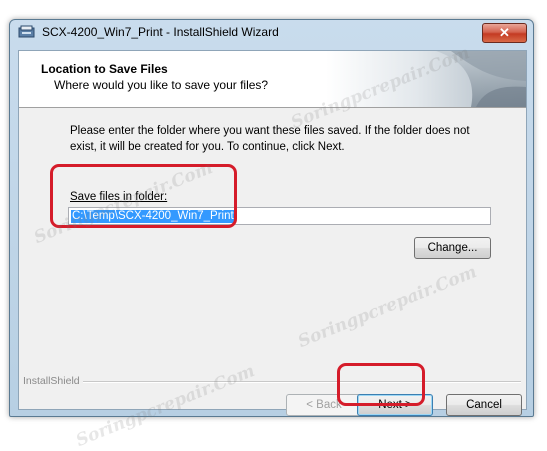 Image resolution: width=547 pixels, height=451 pixels. I want to click on close-button: ✕, so click(504, 33).